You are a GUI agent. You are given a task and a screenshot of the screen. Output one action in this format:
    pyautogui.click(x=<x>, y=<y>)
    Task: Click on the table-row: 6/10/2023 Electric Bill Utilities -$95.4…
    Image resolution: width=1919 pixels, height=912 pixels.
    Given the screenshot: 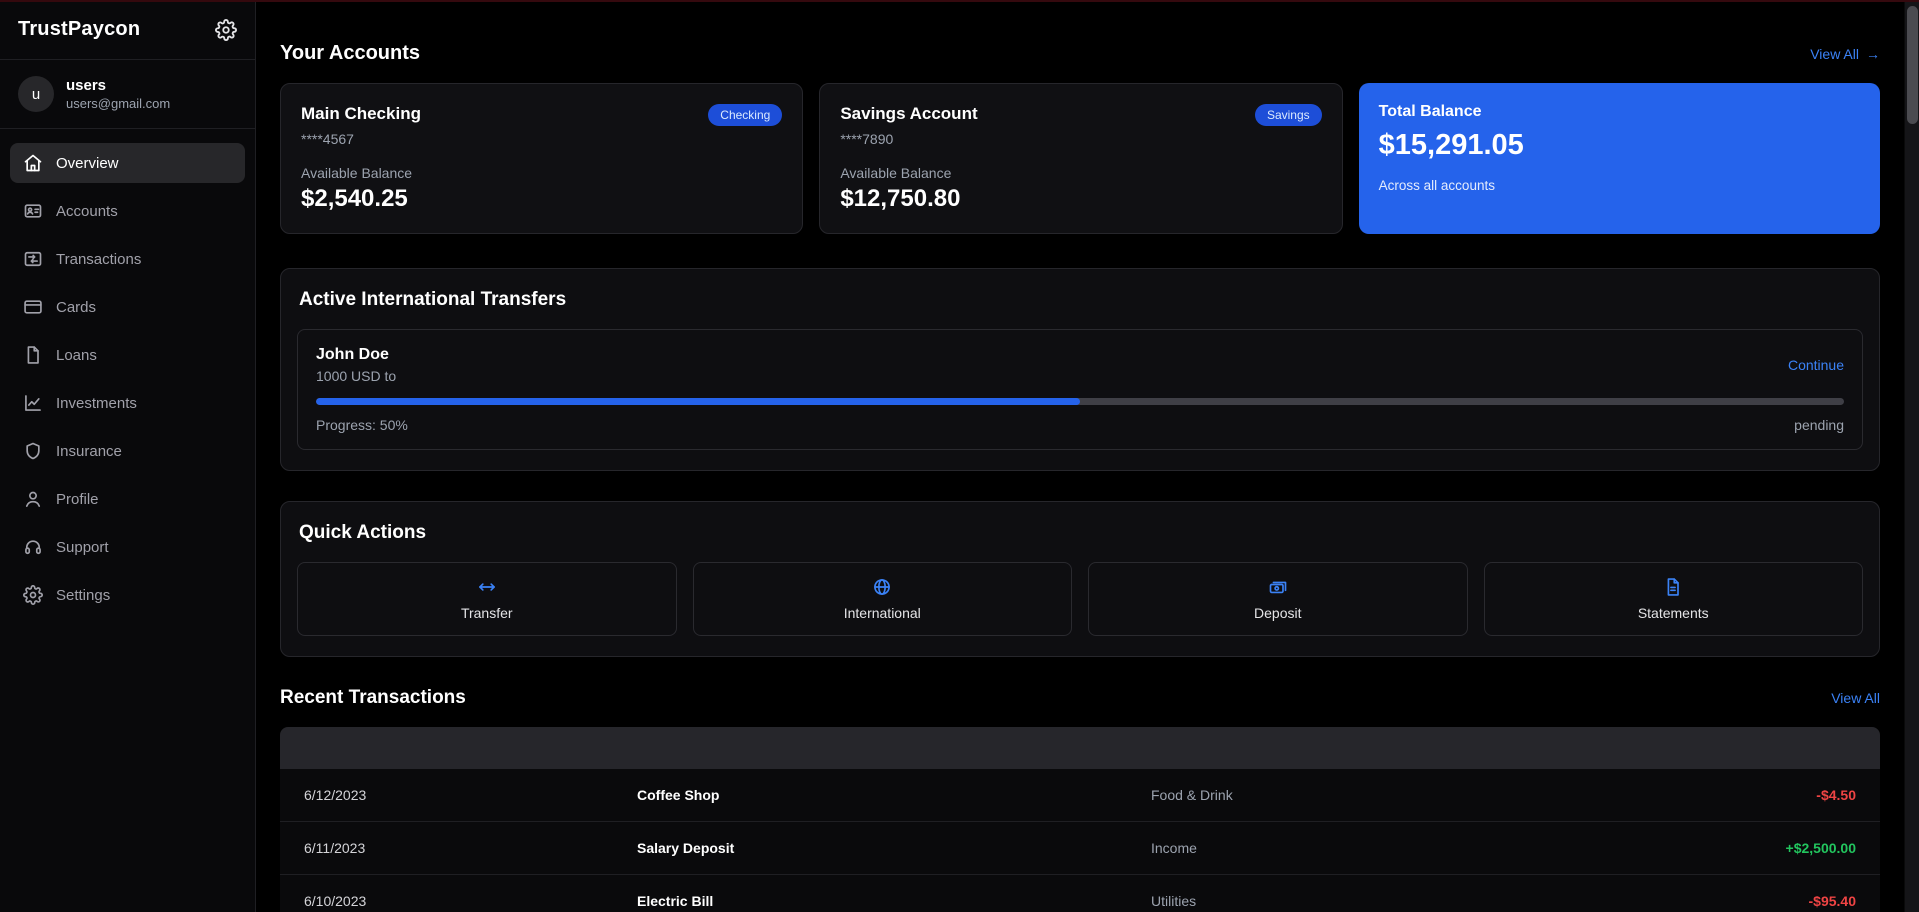 What is the action you would take?
    pyautogui.click(x=1080, y=893)
    